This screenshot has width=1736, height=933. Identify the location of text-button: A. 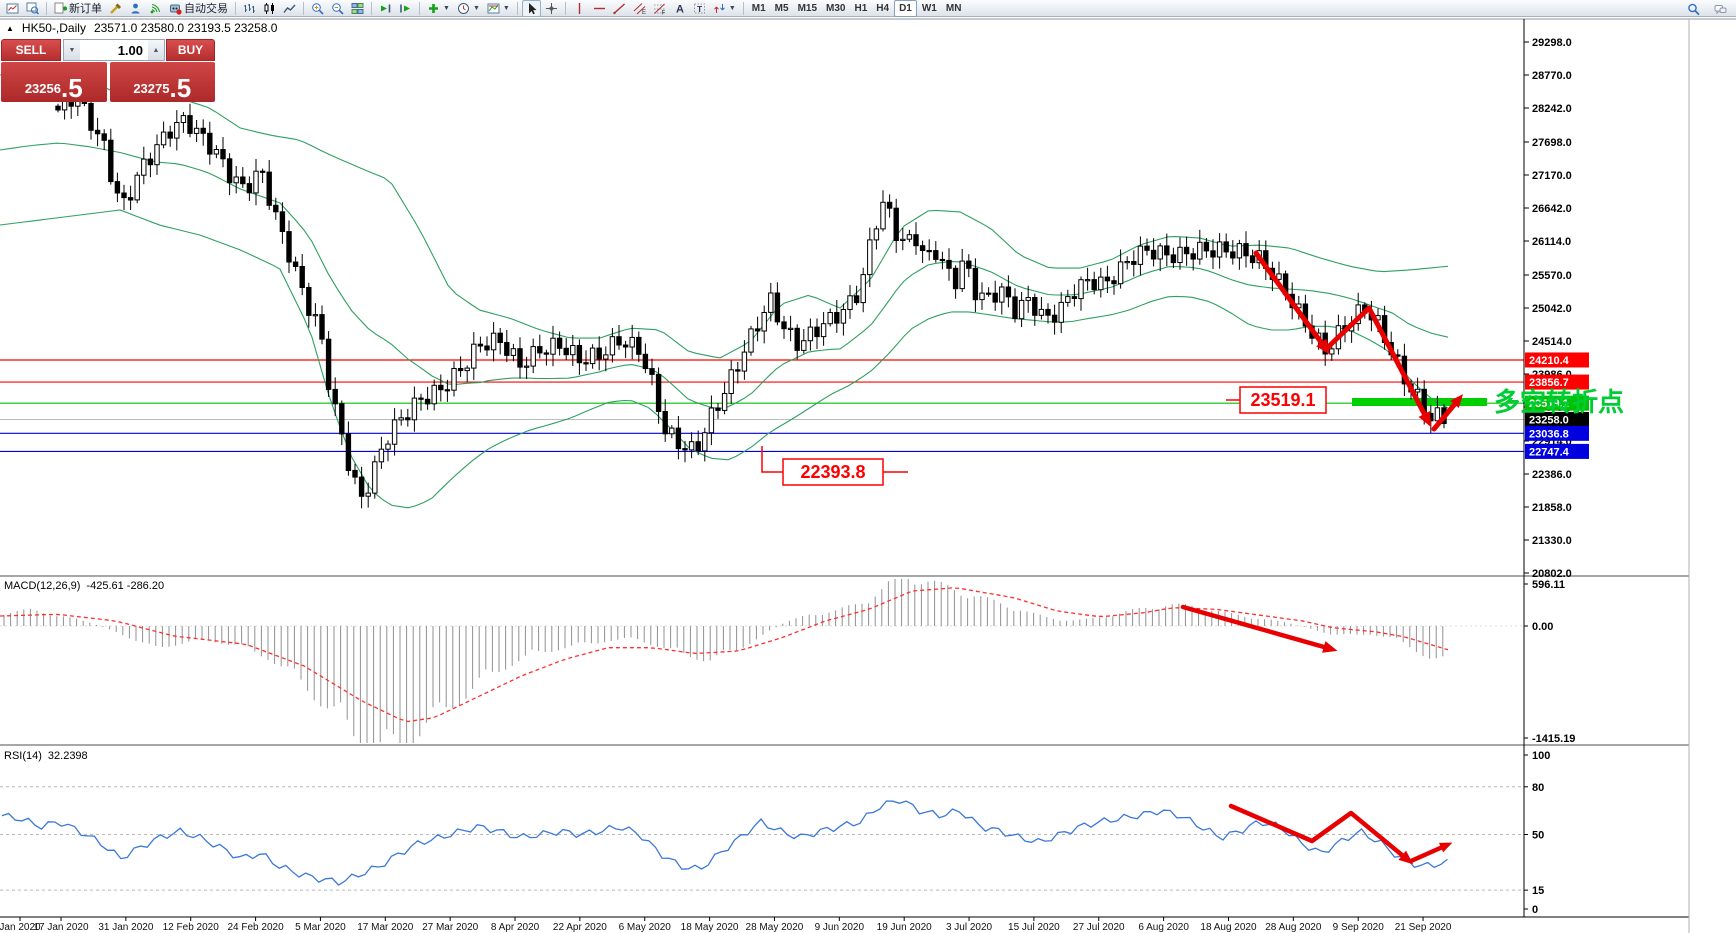
(679, 8).